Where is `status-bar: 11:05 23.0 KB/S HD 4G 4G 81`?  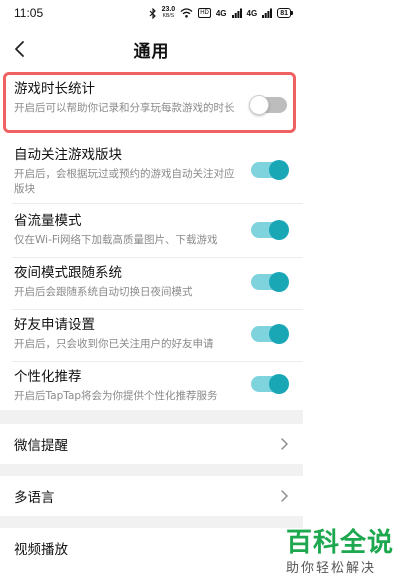 status-bar: 11:05 23.0 KB/S HD 4G 4G 81 is located at coordinates (151, 13).